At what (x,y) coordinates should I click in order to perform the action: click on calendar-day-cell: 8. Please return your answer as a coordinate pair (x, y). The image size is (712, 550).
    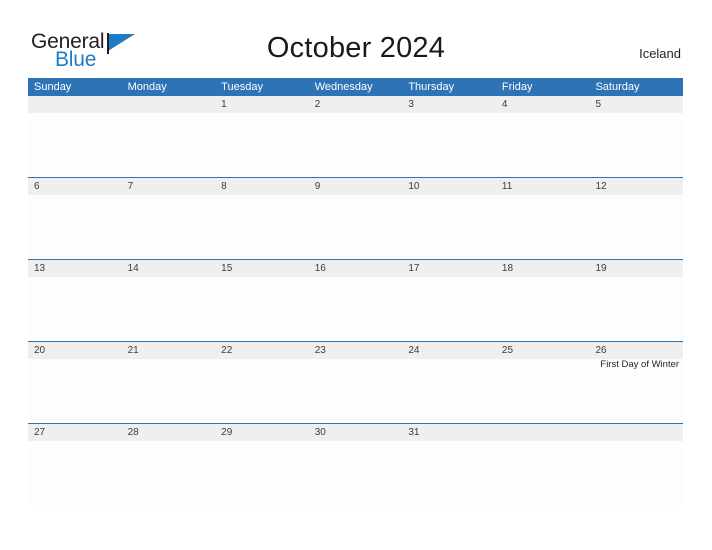
    Looking at the image, I should click on (262, 218).